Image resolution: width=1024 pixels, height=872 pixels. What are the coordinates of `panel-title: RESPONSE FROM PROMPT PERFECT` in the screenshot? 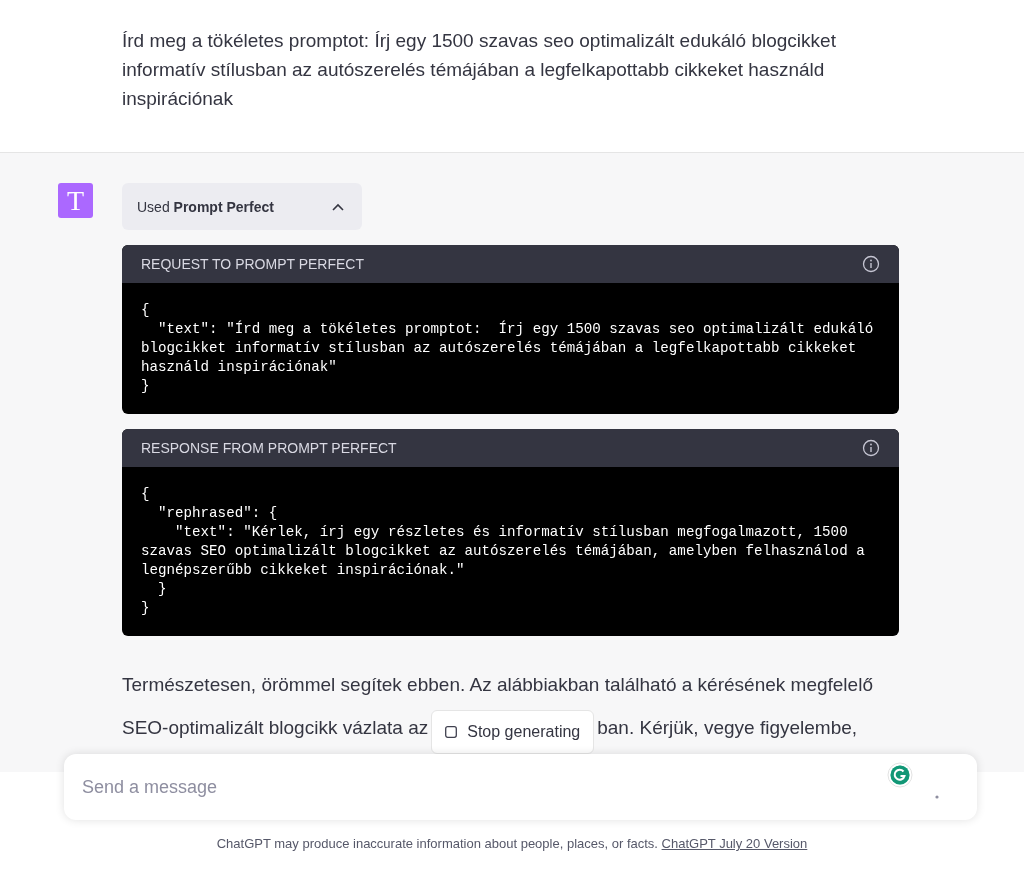 It's located at (269, 448).